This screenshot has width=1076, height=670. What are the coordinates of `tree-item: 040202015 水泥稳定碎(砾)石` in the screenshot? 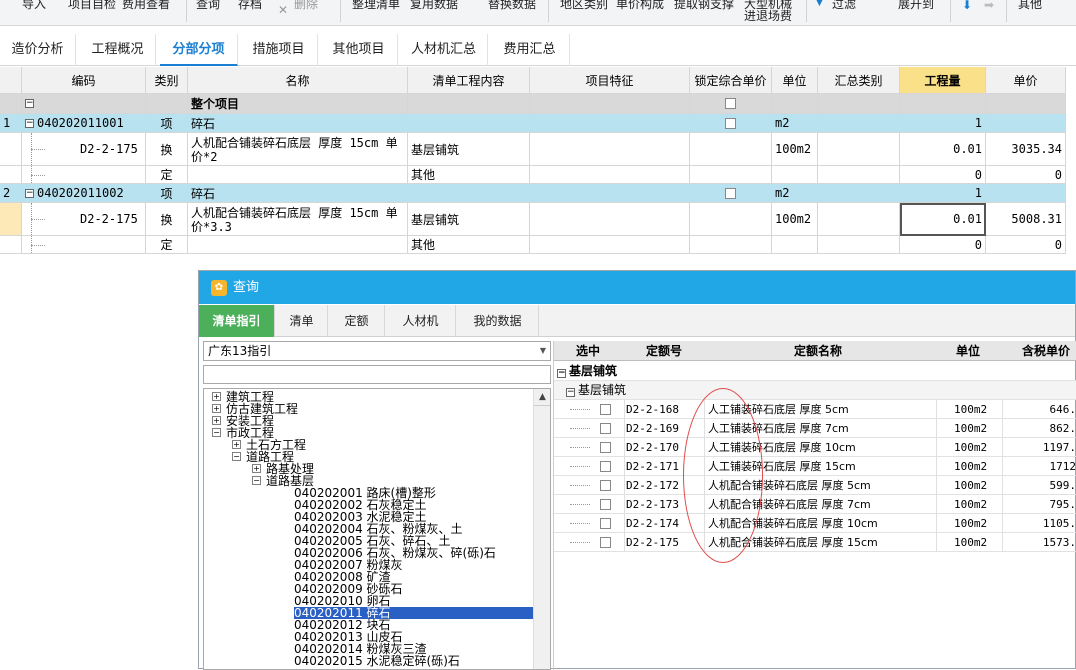 It's located at (377, 661).